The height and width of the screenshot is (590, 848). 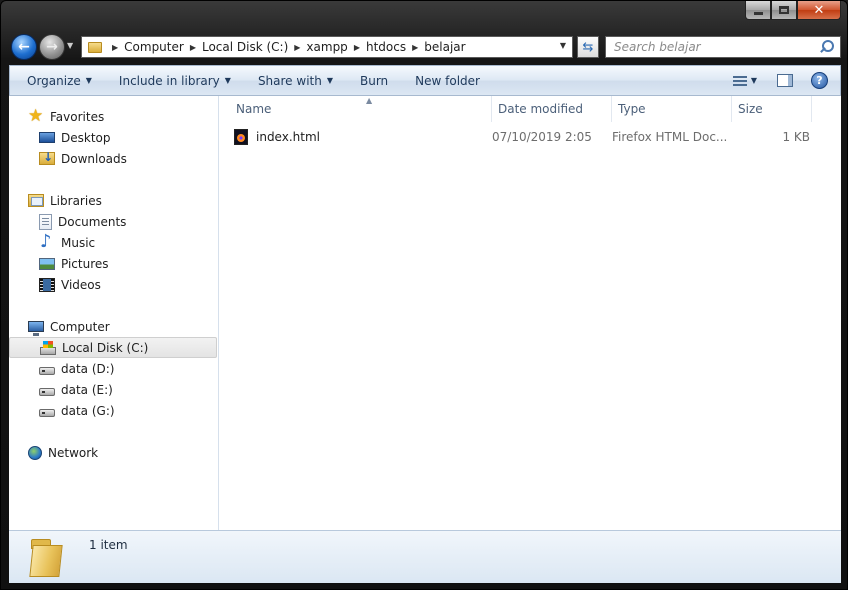 I want to click on include-in-library-label: Include in library, so click(x=169, y=80).